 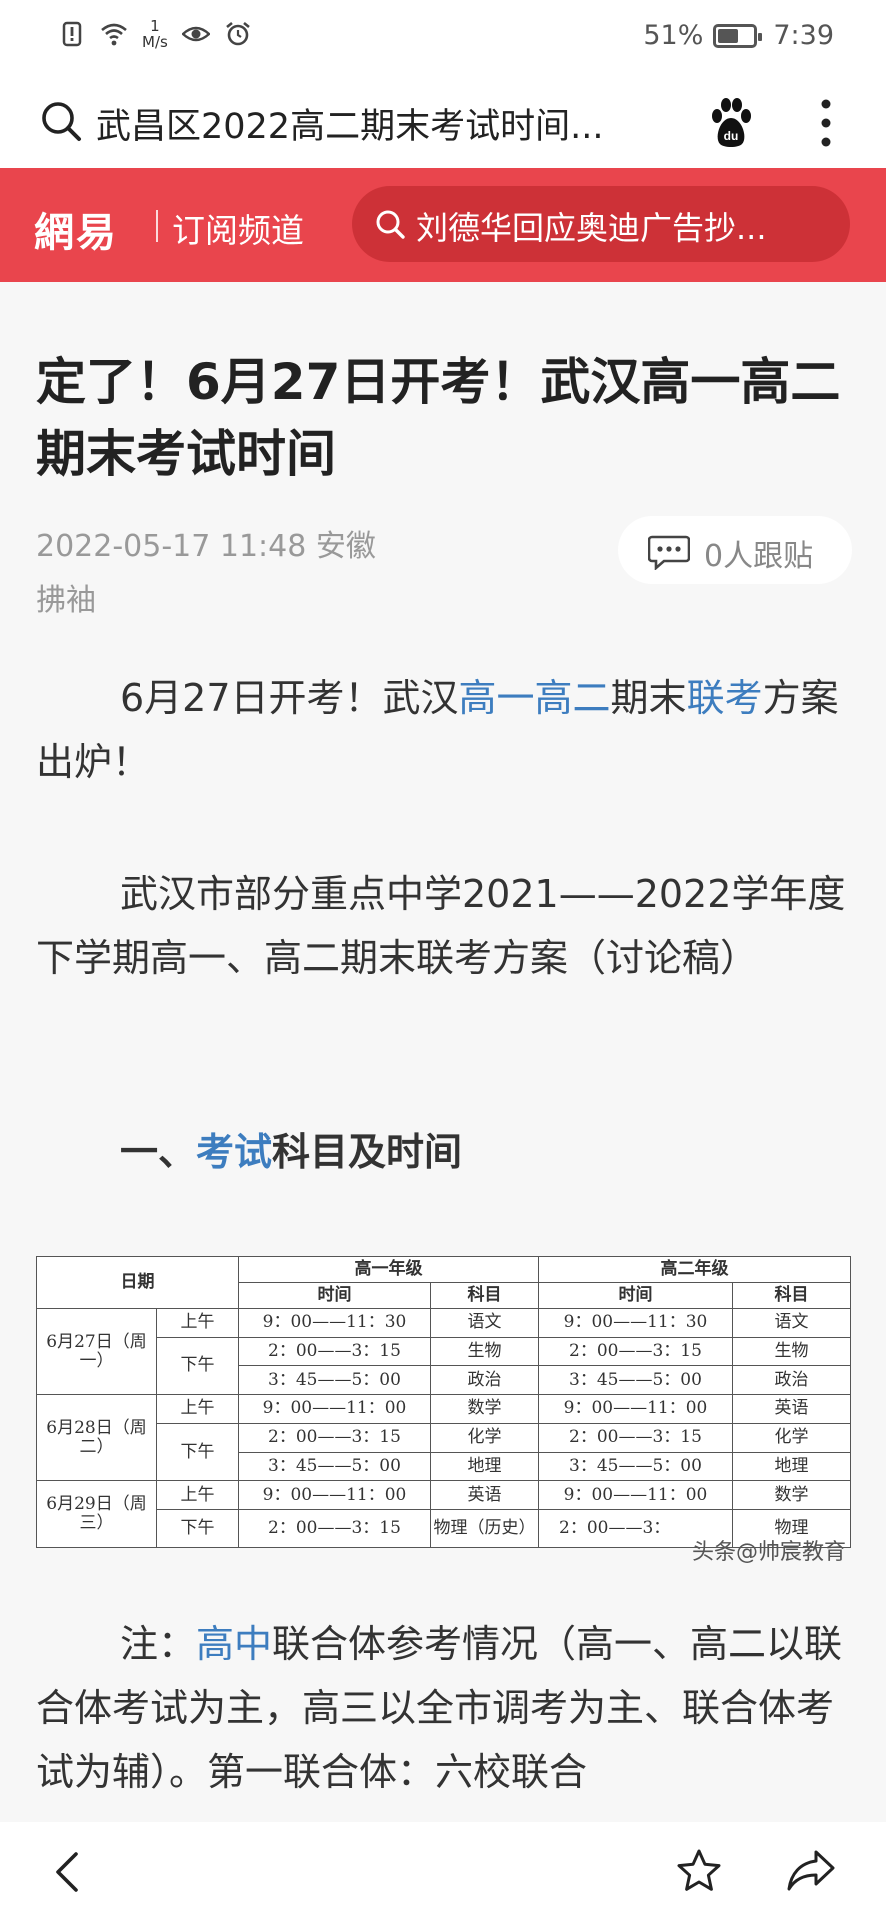 What do you see at coordinates (96, 1438) in the screenshot?
I see `date-cell: 6月28日（周二）` at bounding box center [96, 1438].